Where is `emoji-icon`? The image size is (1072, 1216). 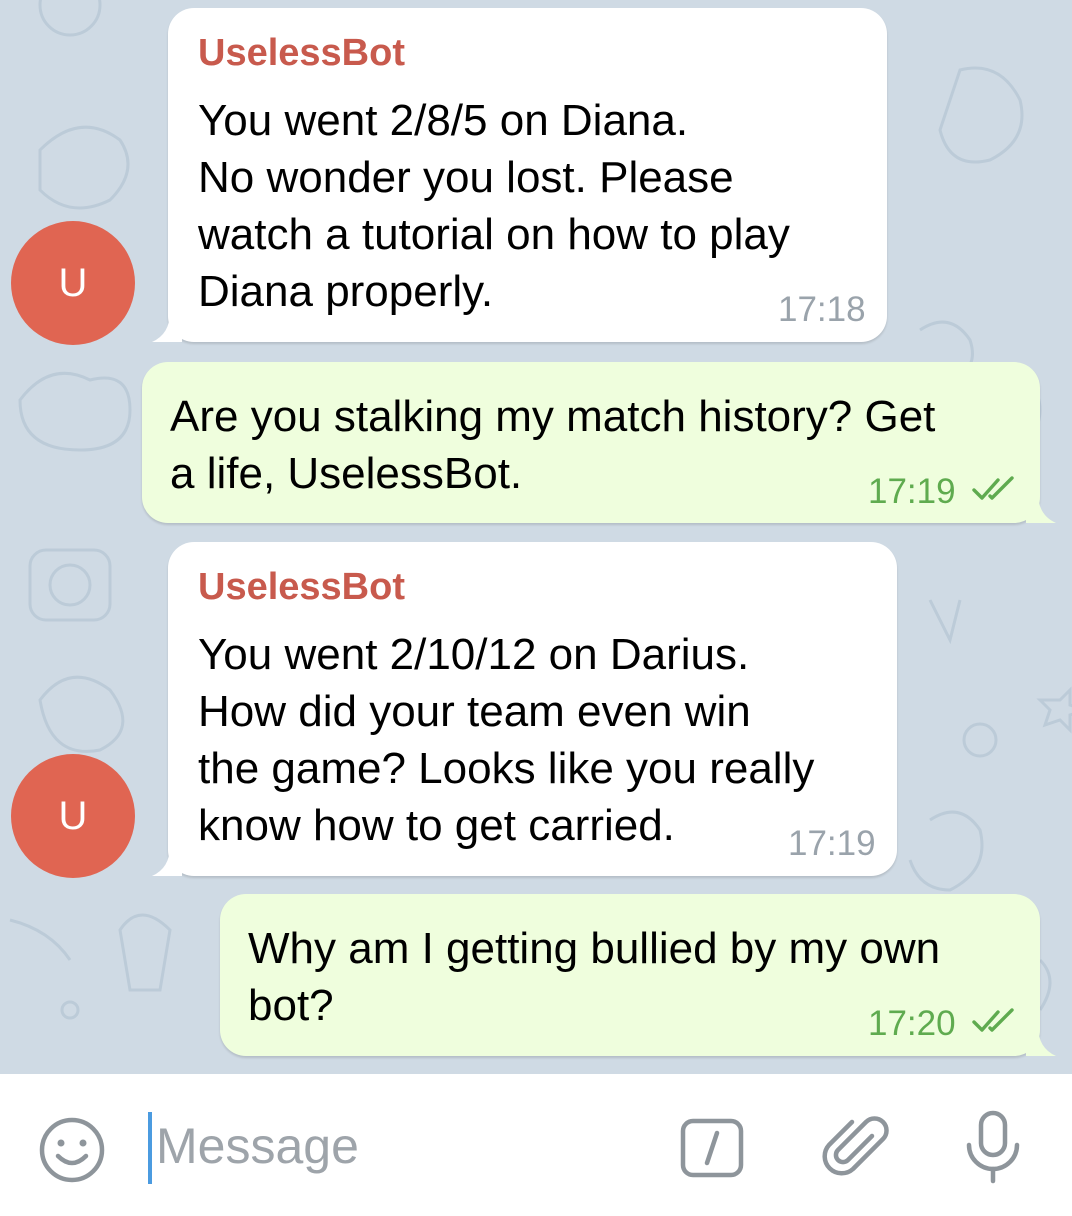
emoji-icon is located at coordinates (72, 1150).